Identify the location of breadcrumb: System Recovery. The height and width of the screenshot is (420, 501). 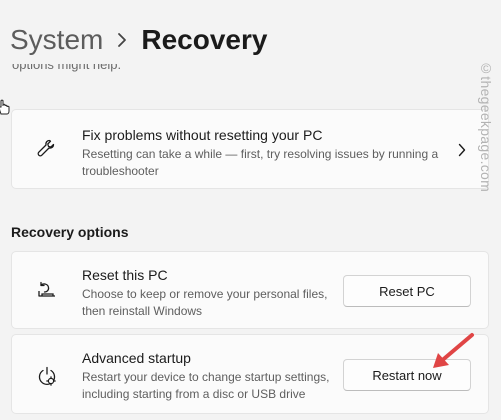
(138, 40).